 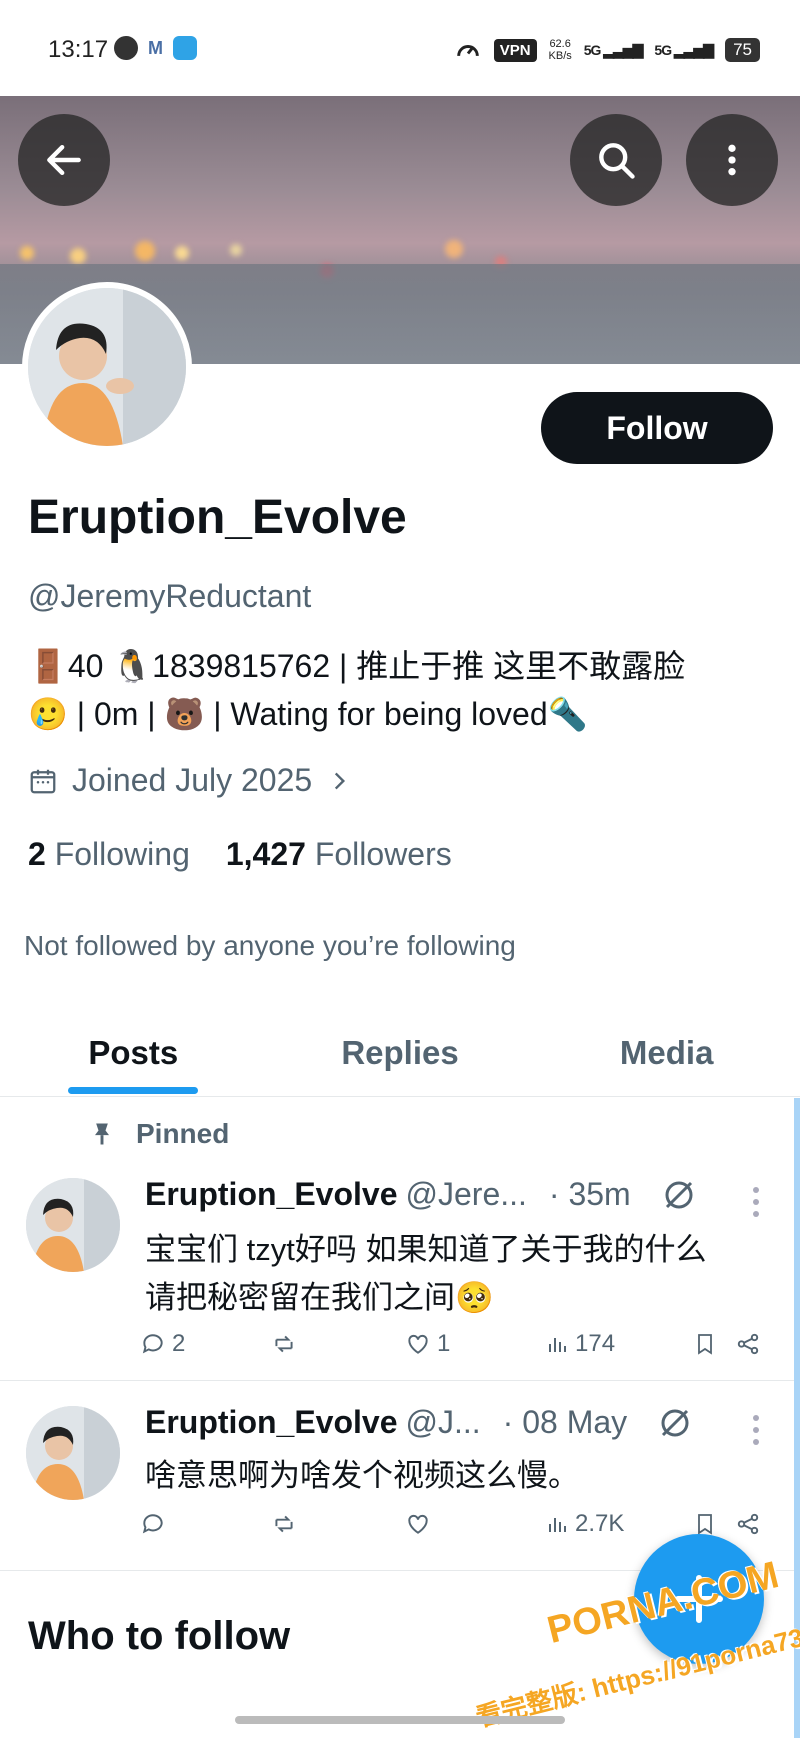 I want to click on profile-name: Eruption_Evolve, so click(x=217, y=517).